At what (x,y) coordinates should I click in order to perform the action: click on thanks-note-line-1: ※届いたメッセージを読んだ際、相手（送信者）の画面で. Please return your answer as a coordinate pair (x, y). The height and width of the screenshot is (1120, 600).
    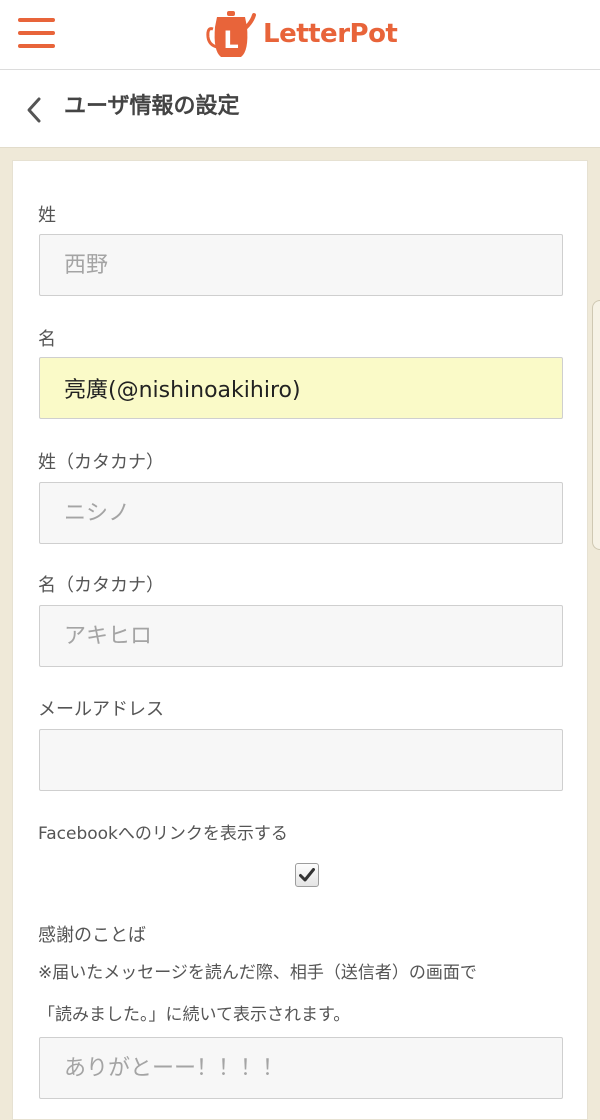
    Looking at the image, I should click on (257, 973).